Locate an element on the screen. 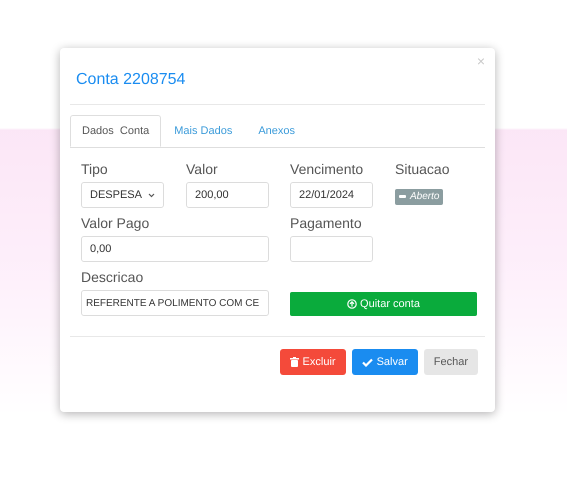 The image size is (567, 492). minus-icon is located at coordinates (402, 196).